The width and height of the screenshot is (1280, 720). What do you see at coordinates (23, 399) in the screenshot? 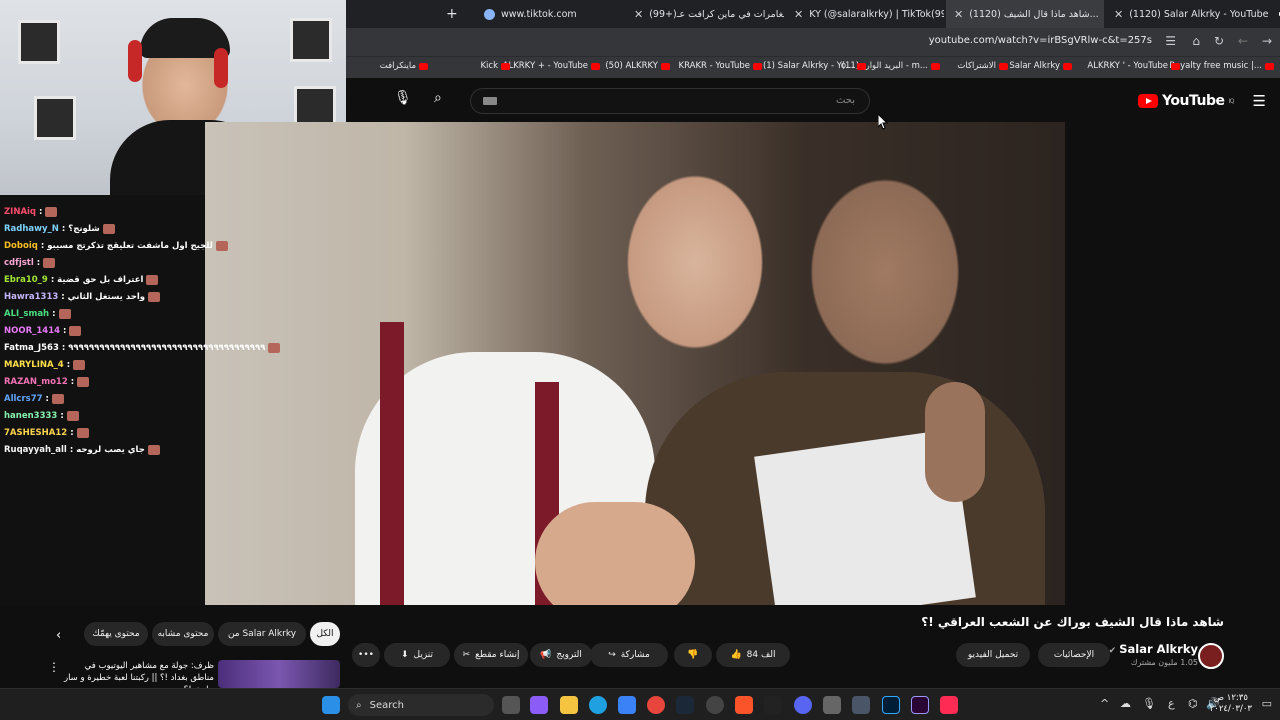
I see `chat-username: Allcrs77` at bounding box center [23, 399].